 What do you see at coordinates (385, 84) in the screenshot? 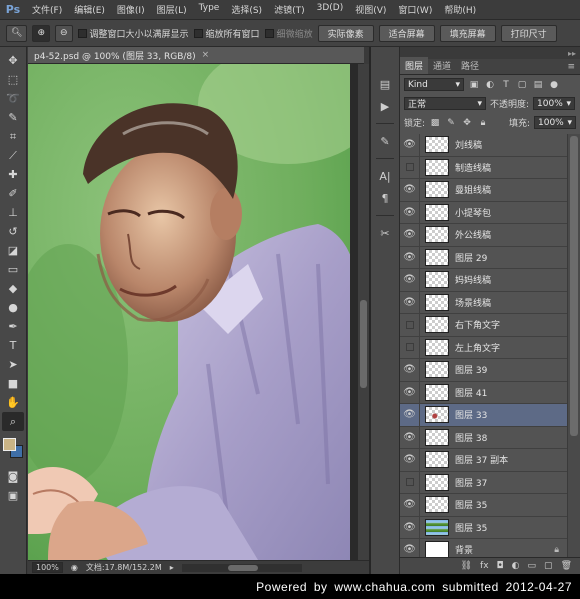
I see `history-panel-icon: ▤` at bounding box center [385, 84].